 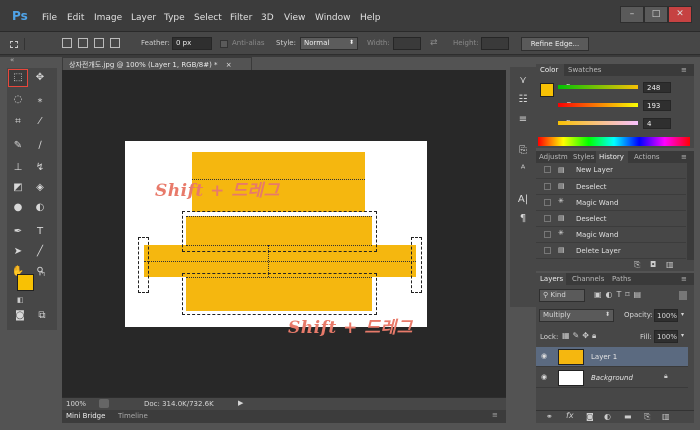 What do you see at coordinates (18, 208) in the screenshot?
I see `blur-tool-icon: ●` at bounding box center [18, 208].